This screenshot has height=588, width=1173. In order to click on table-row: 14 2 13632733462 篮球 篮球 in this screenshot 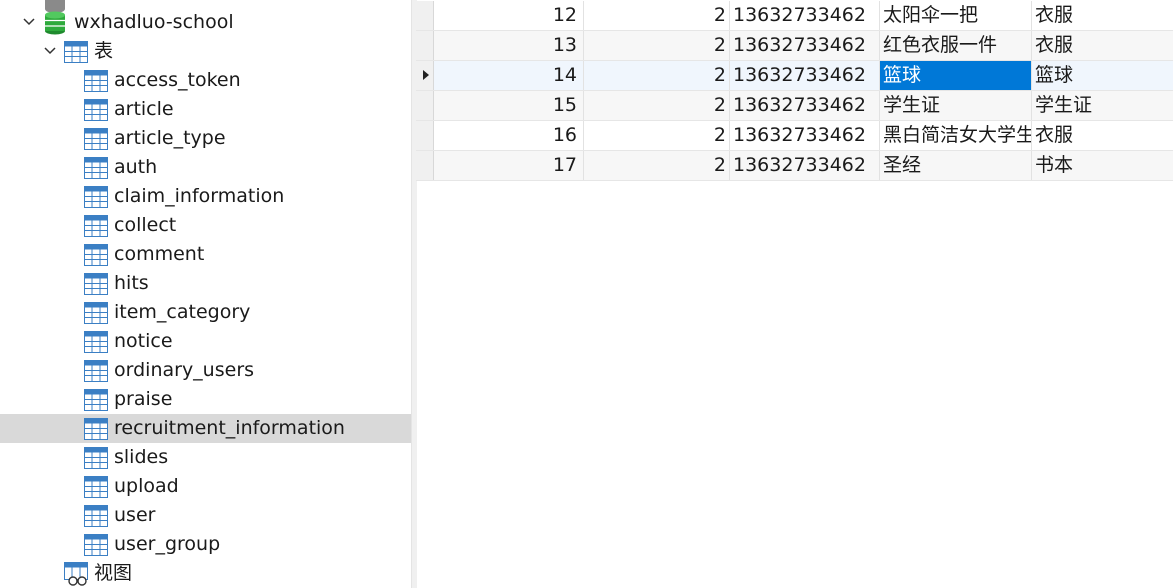, I will do `click(794, 76)`.